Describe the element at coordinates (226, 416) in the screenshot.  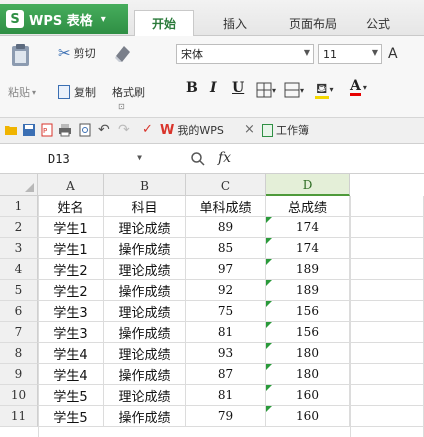
I see `table-cell: 79` at that location.